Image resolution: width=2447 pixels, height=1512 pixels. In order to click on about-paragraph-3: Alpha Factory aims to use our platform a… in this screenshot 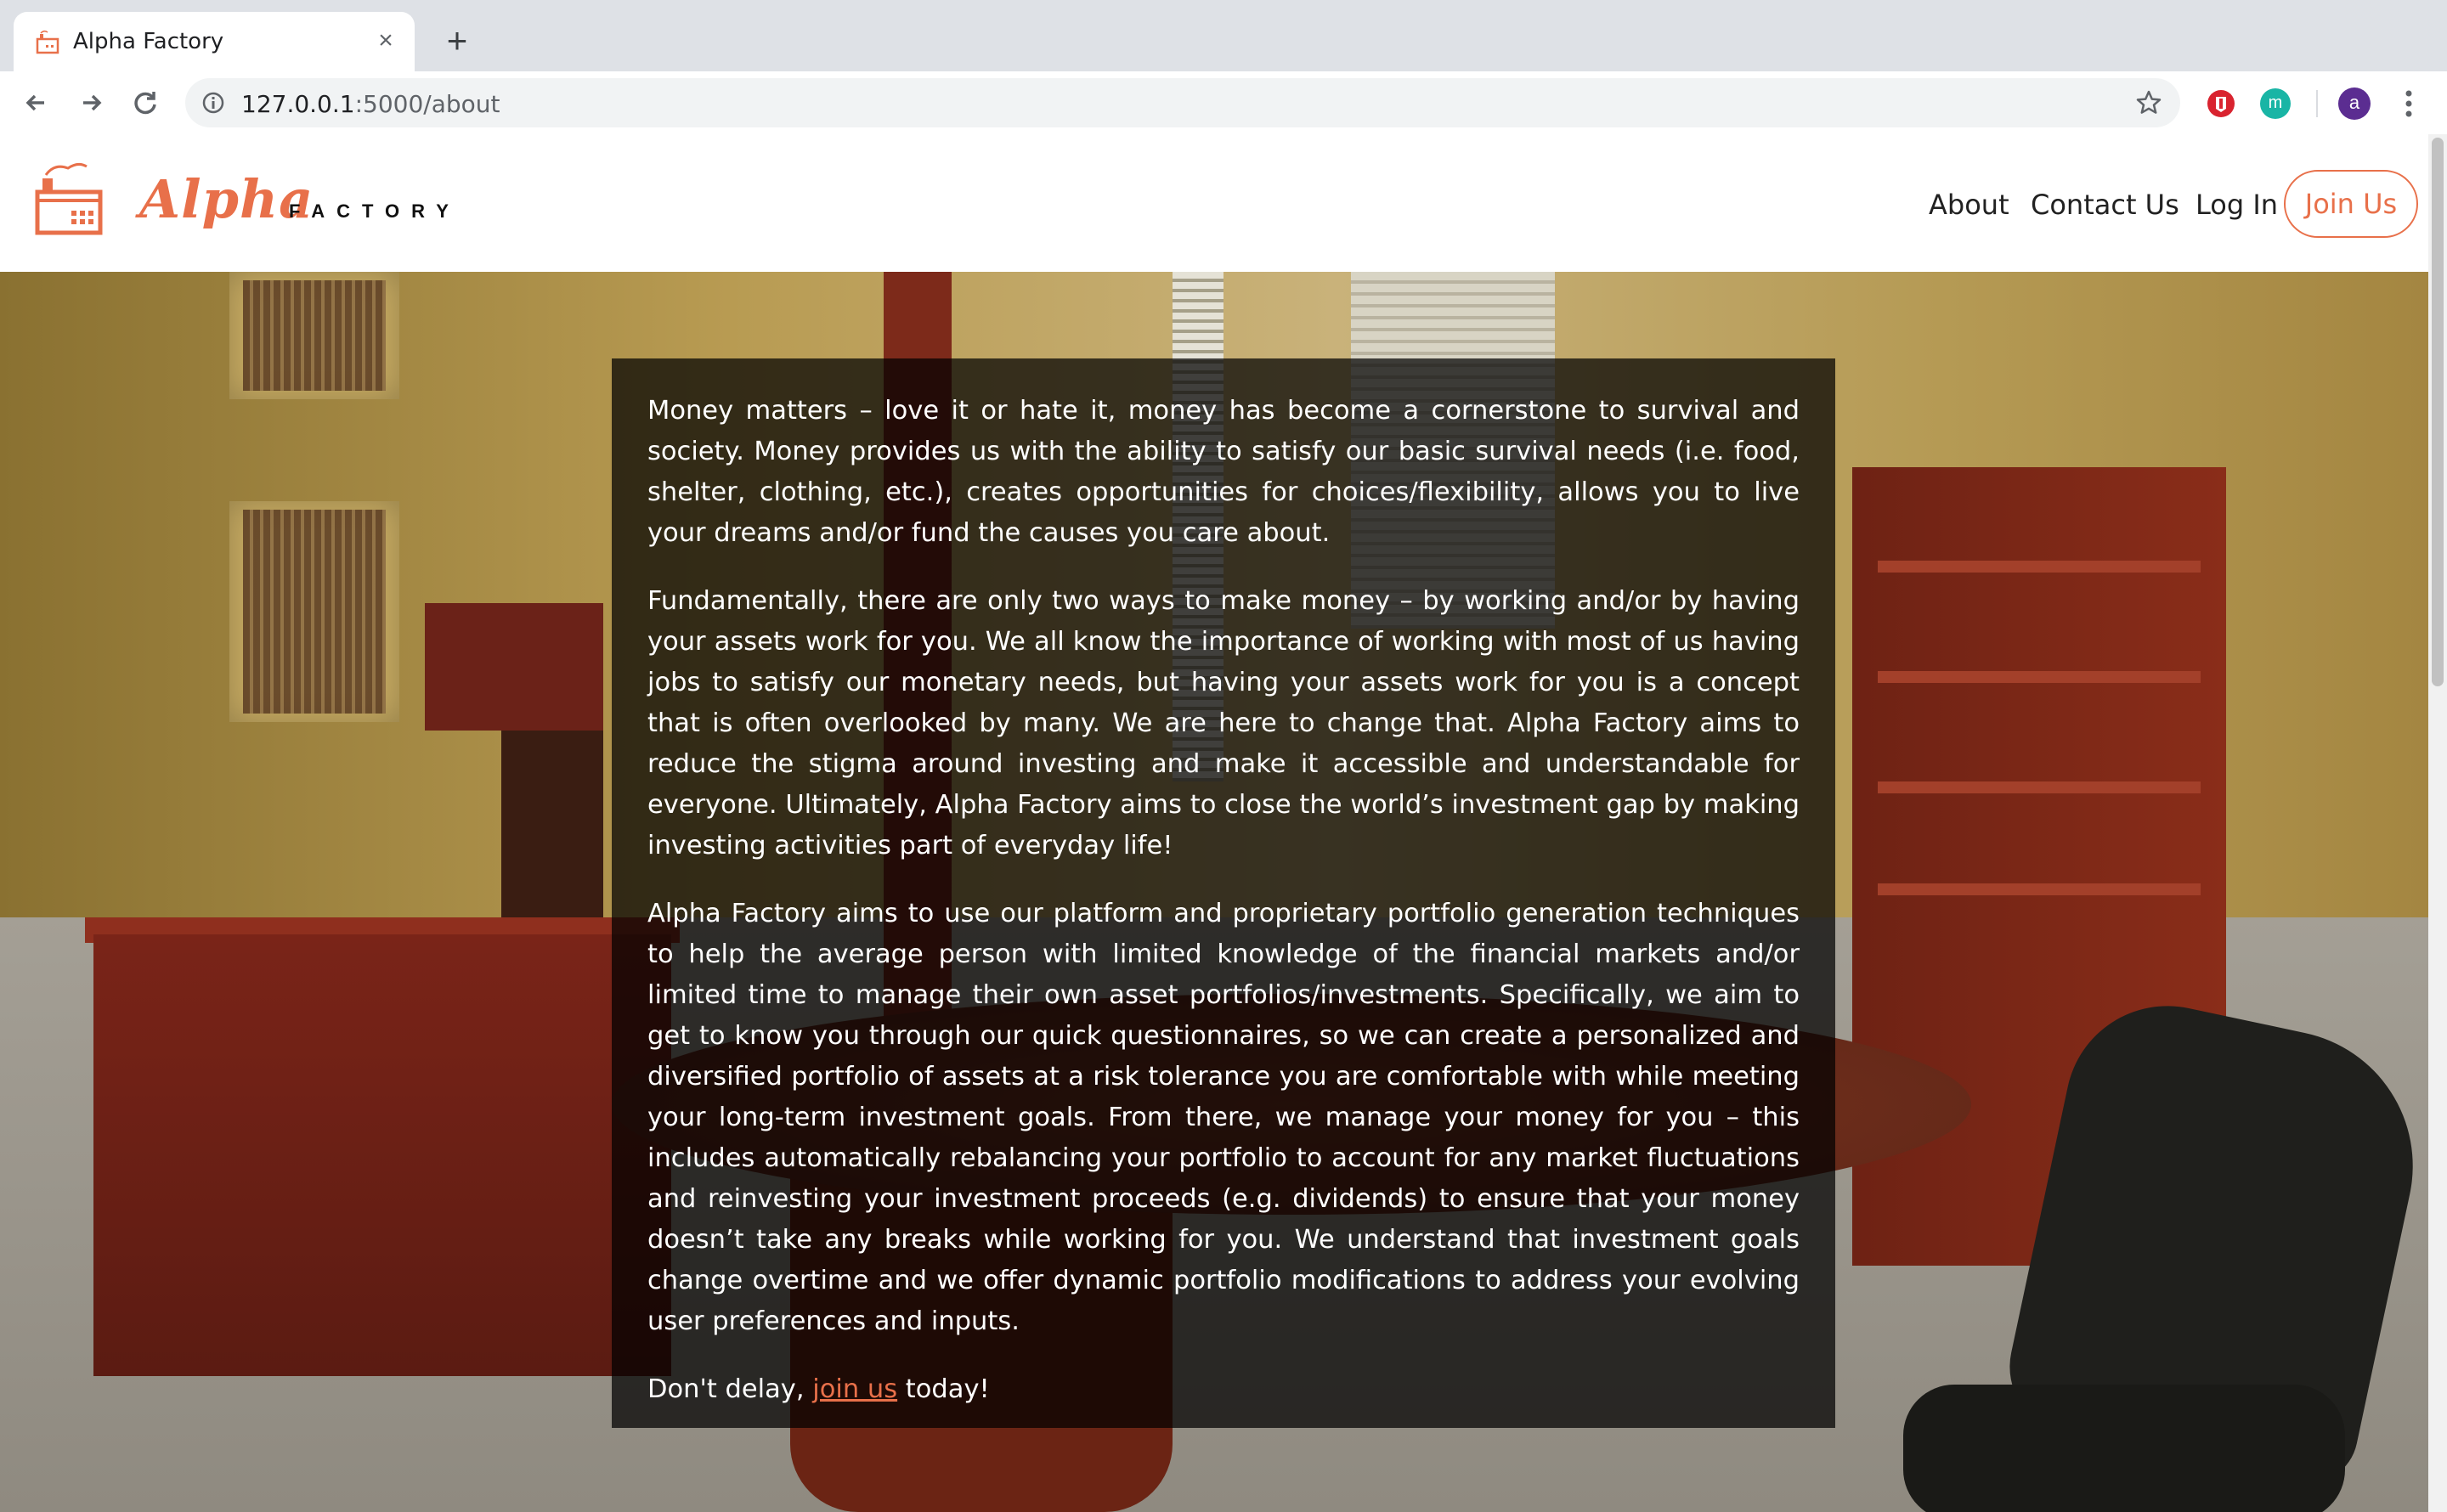, I will do `click(1223, 1117)`.